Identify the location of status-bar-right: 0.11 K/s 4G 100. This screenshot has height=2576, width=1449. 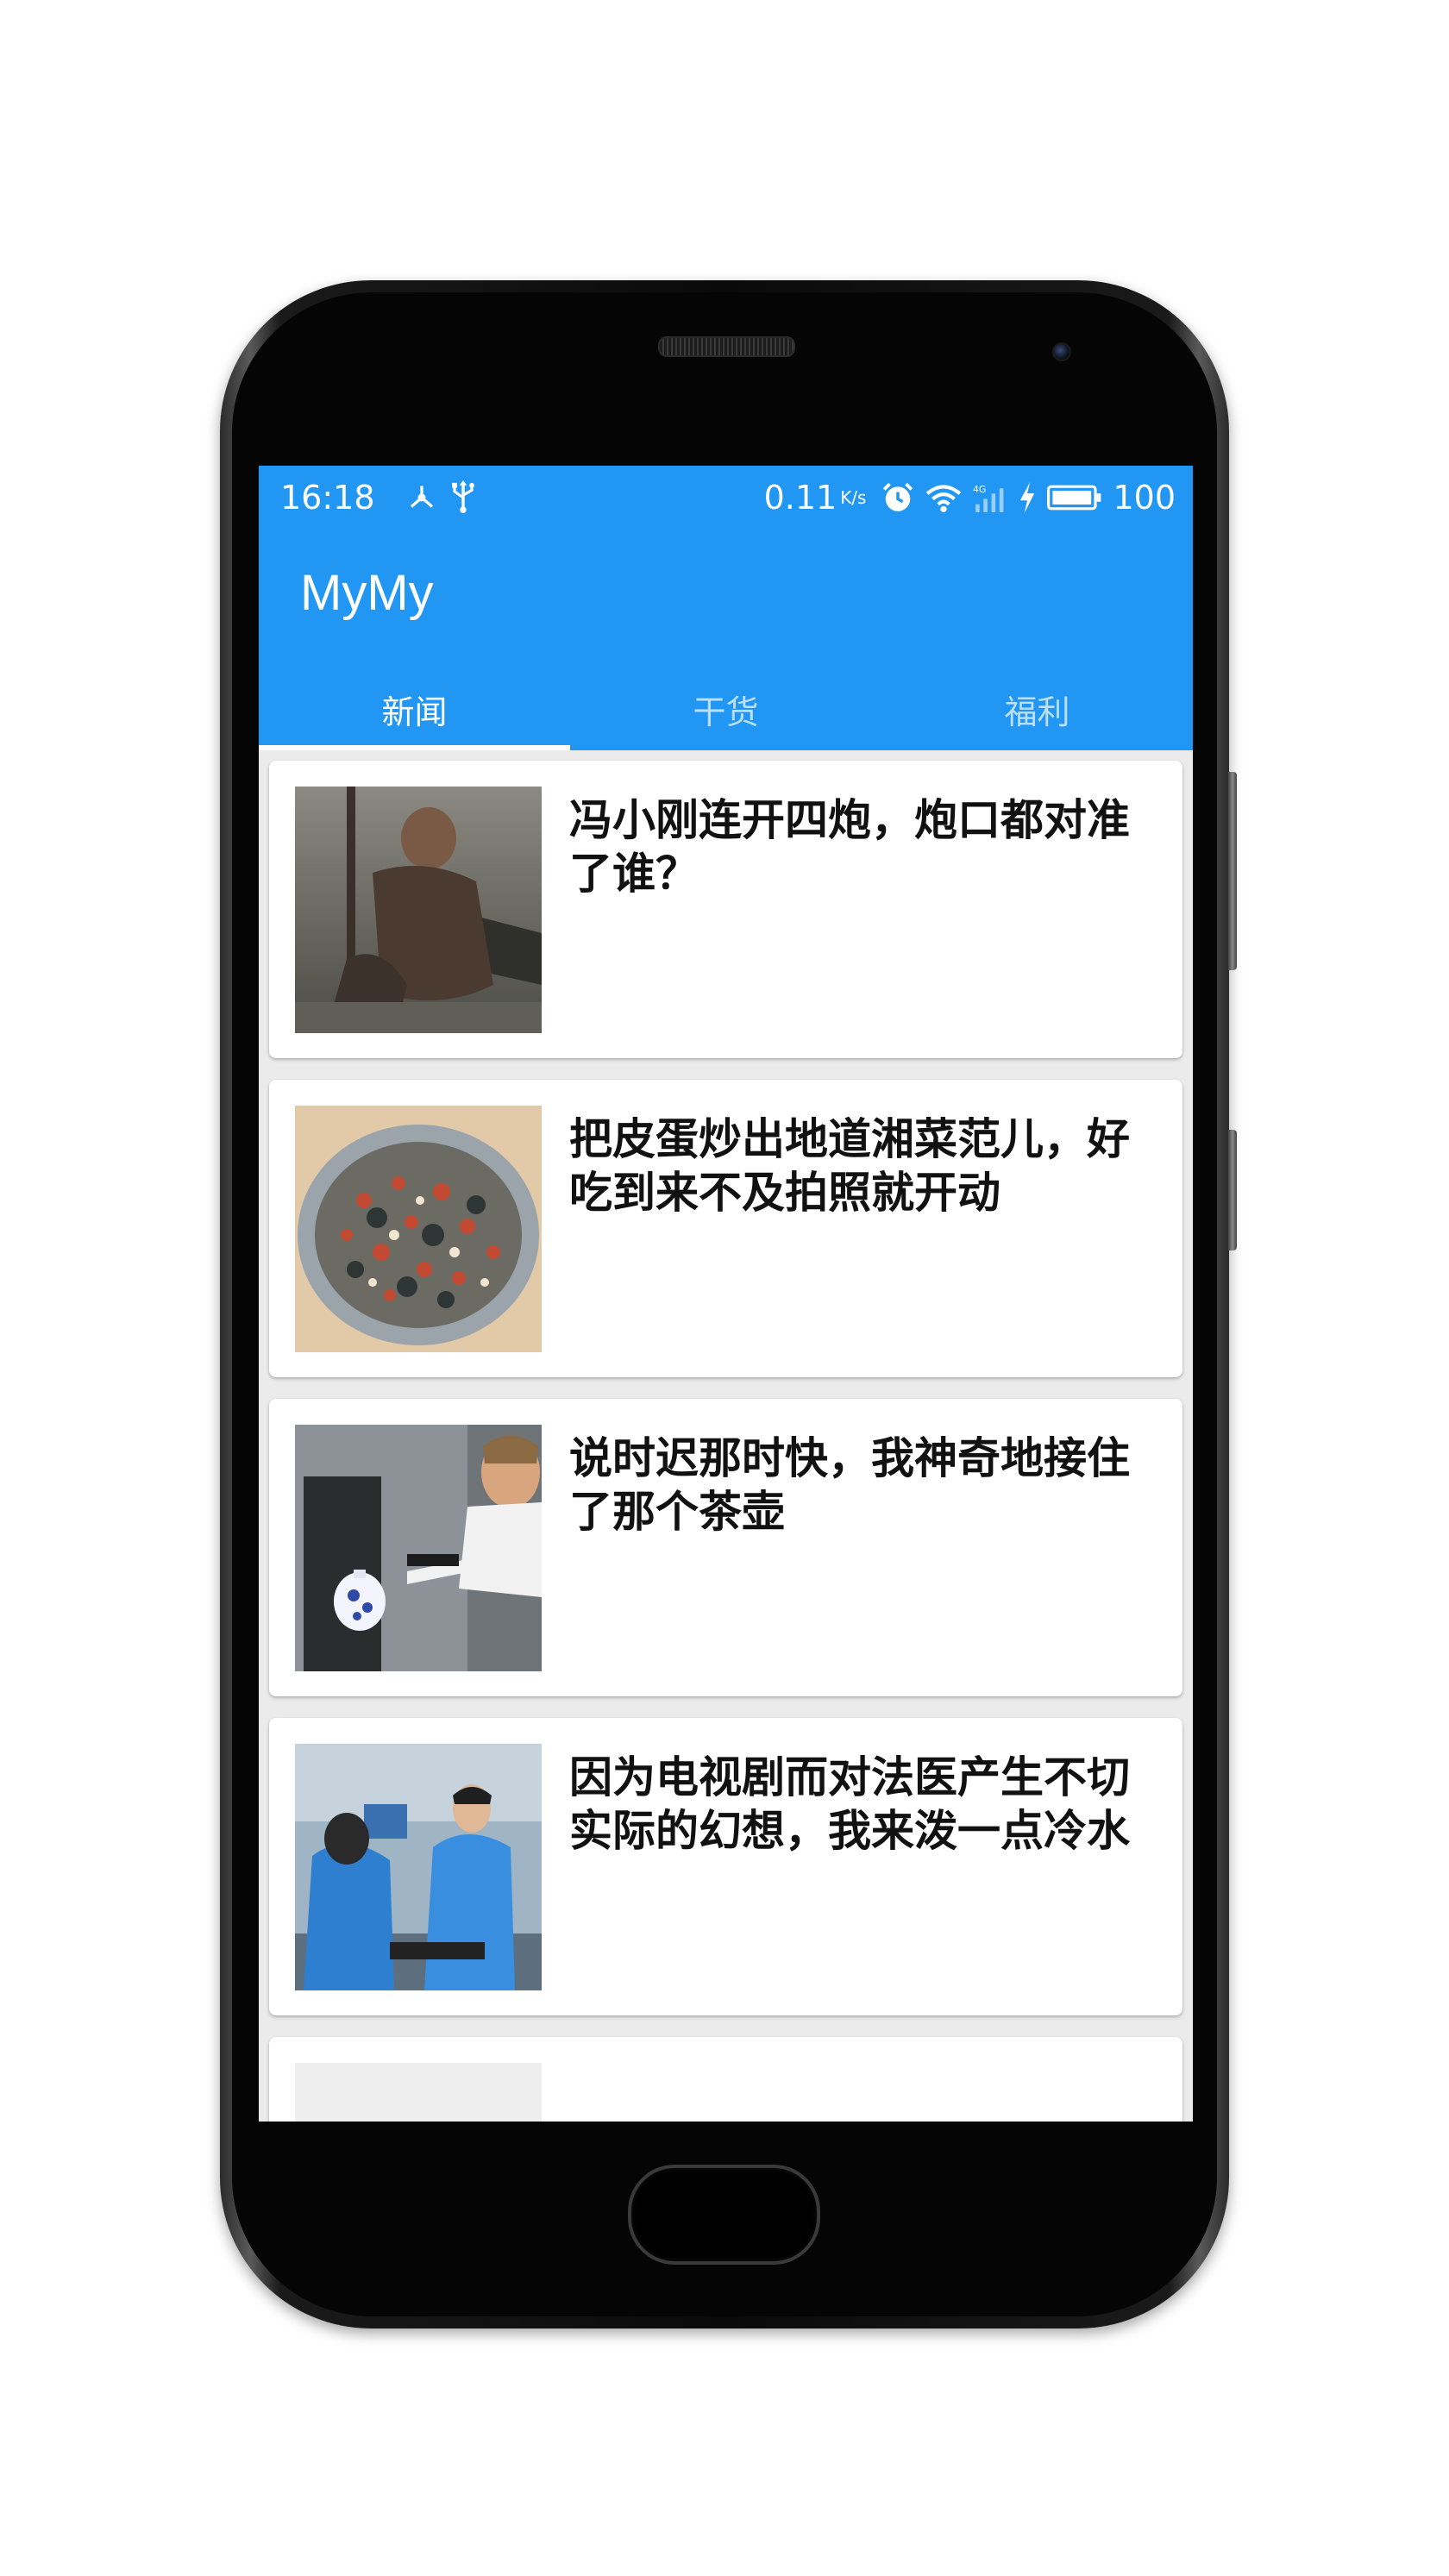
(970, 498).